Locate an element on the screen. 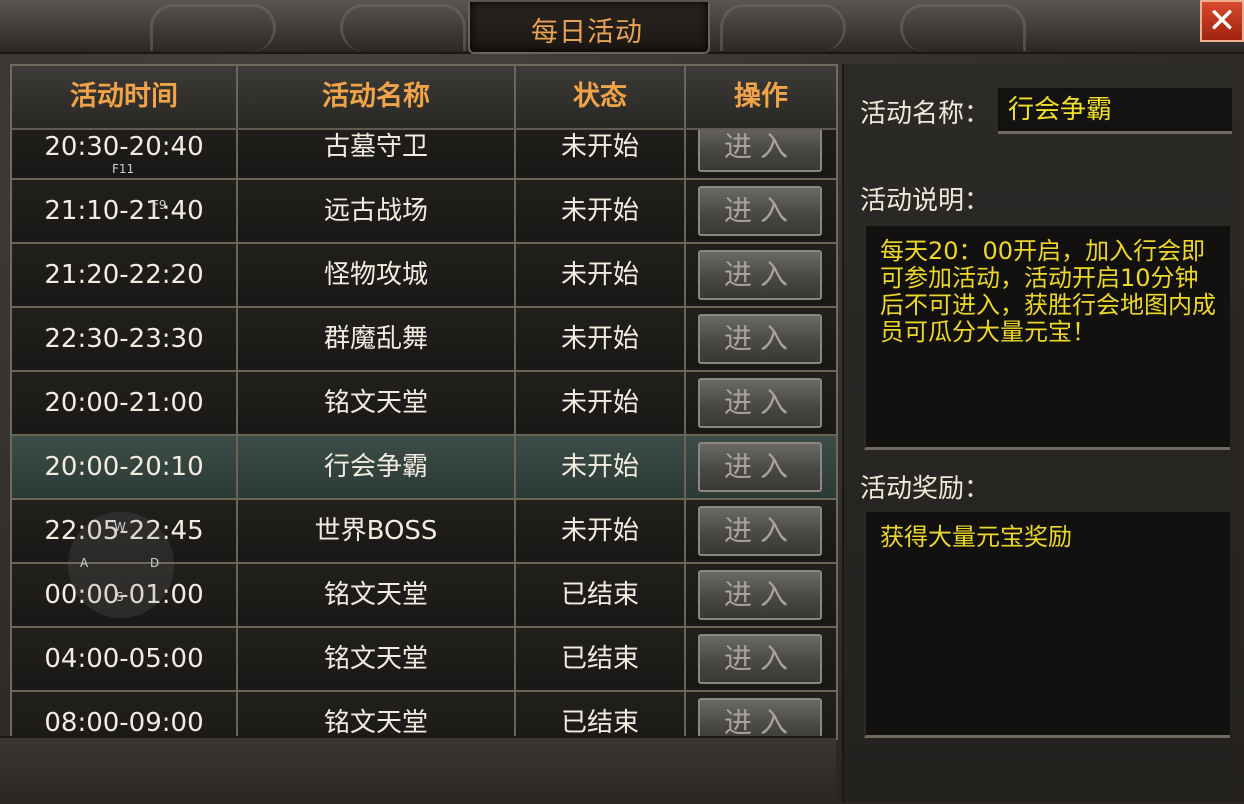 Image resolution: width=1244 pixels, height=804 pixels. row-activity-name: 远古战场 is located at coordinates (377, 211).